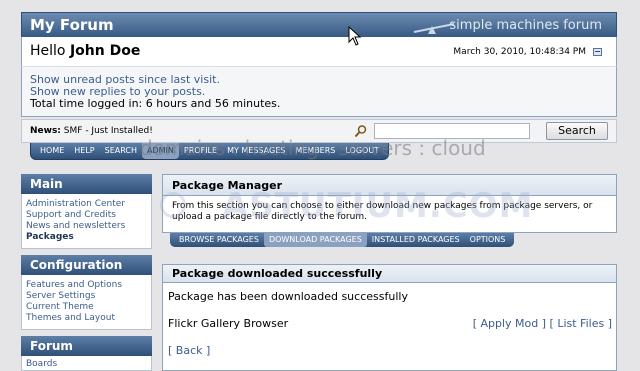 This screenshot has height=371, width=640. Describe the element at coordinates (86, 318) in the screenshot. I see `sidebar-item-themes-layout: Themes and Layout` at that location.